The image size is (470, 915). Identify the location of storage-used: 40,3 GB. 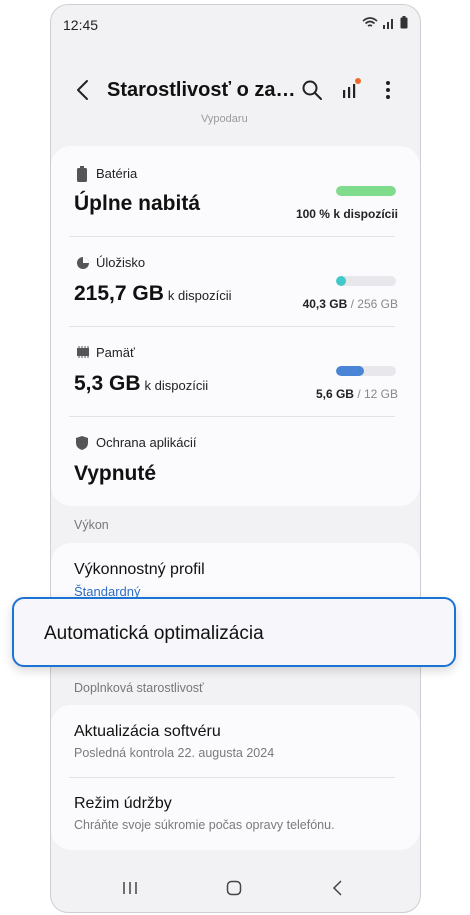
(325, 304).